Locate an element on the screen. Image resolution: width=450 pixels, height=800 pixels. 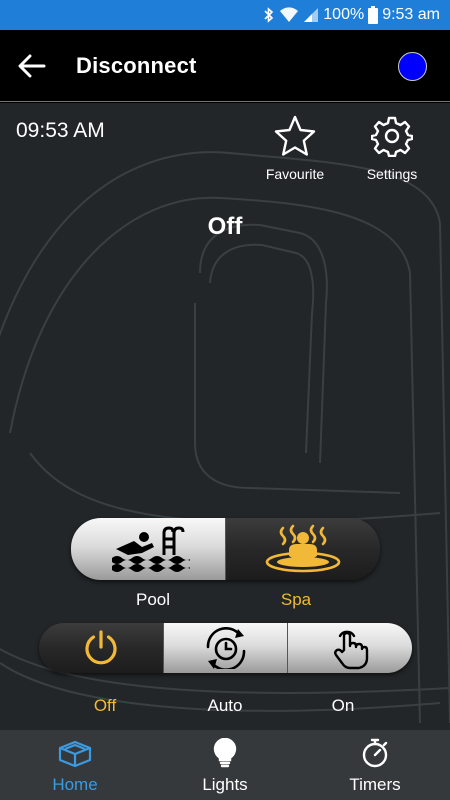
stopwatch-icon is located at coordinates (375, 753).